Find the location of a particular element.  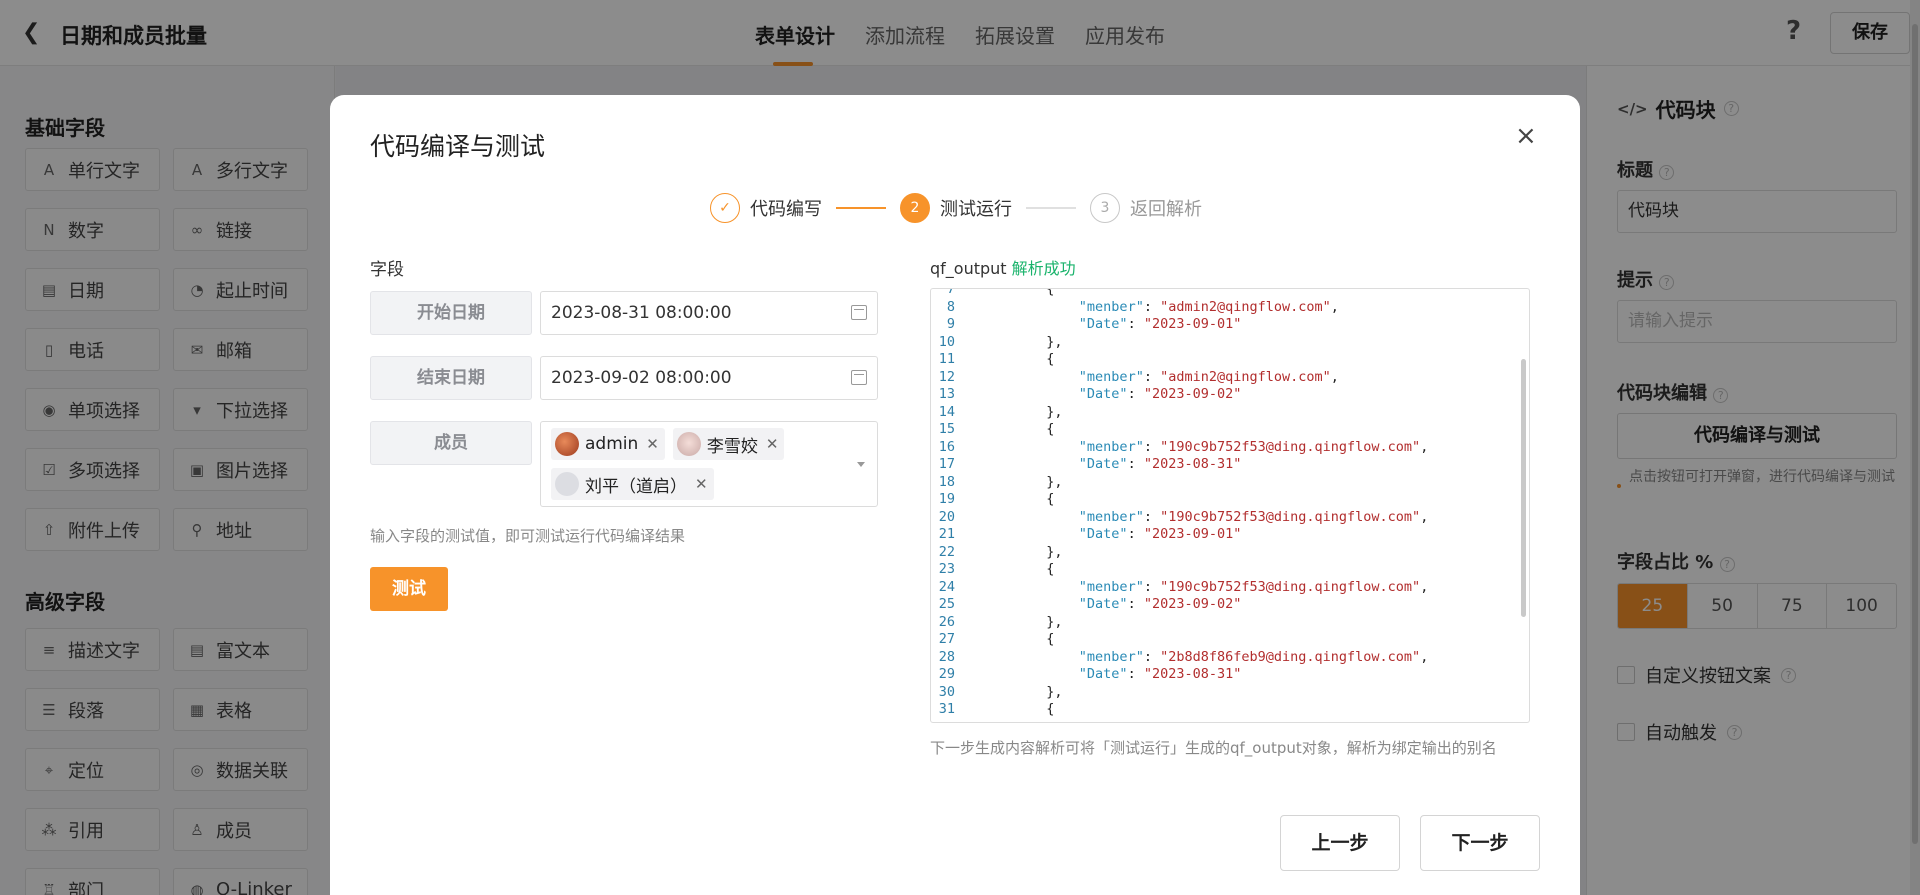

start-date-input: 2023-08-31 08:00:00 is located at coordinates (709, 313).